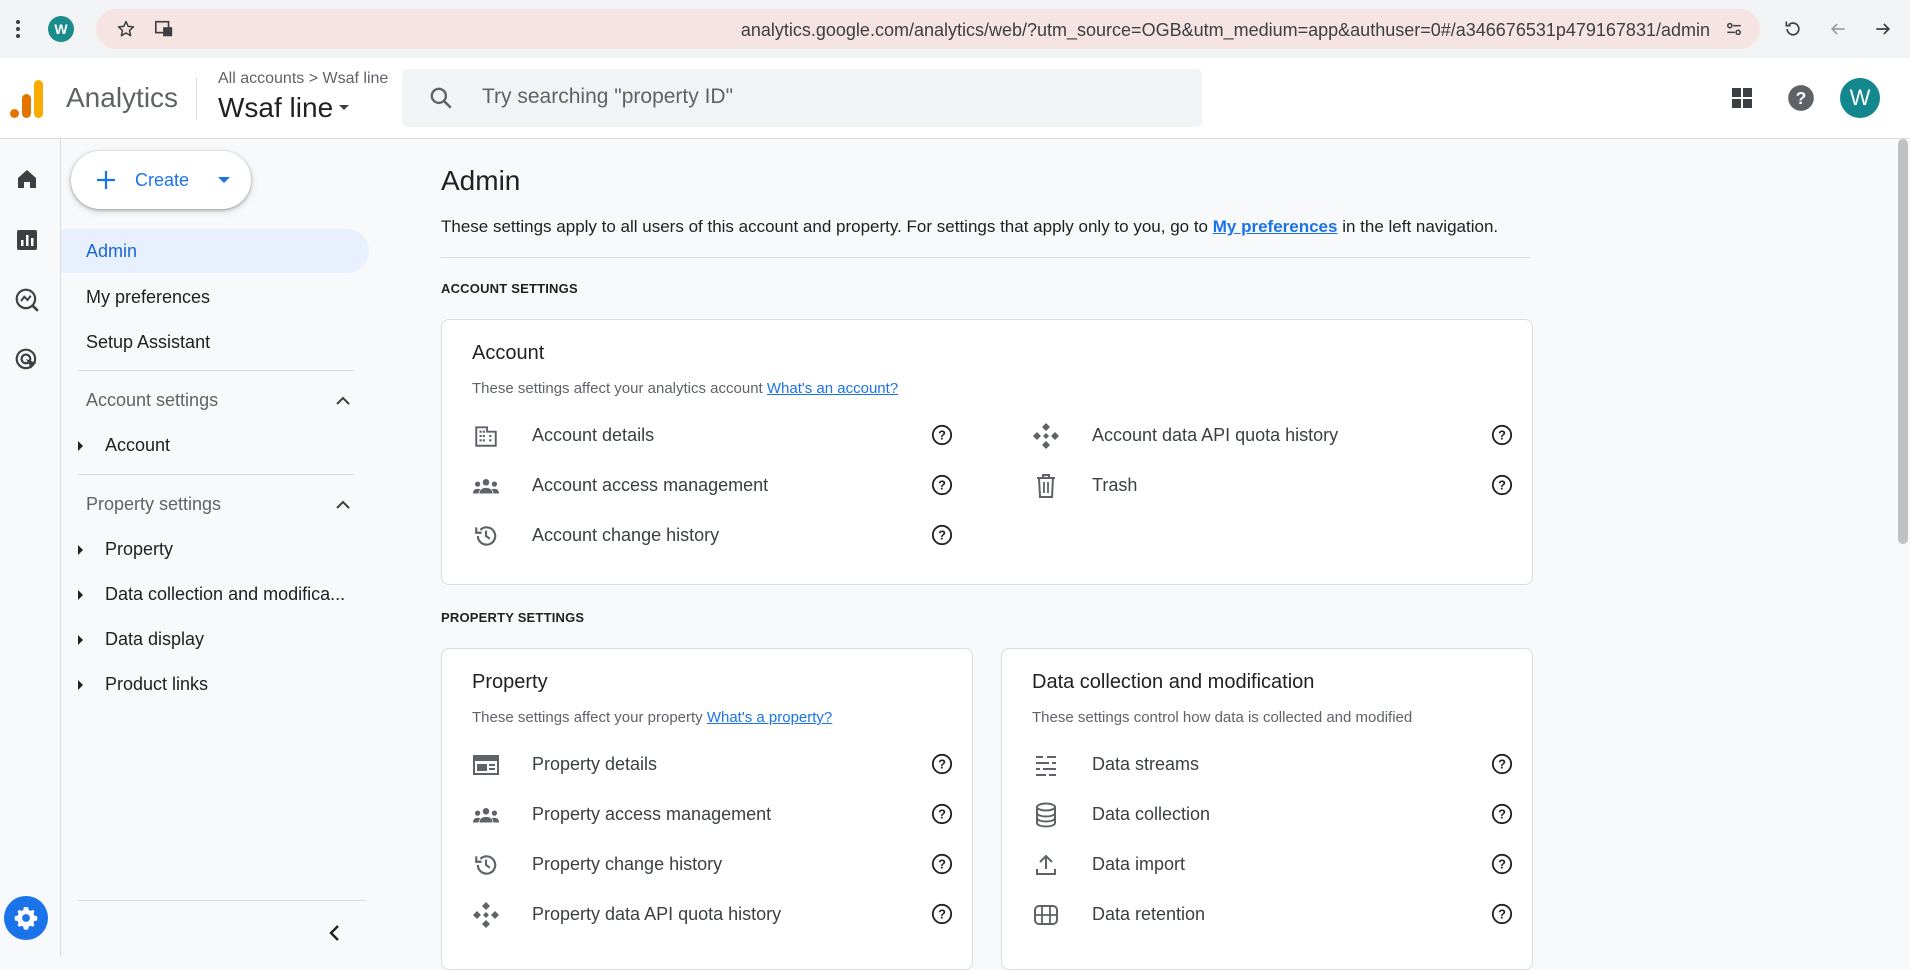 The width and height of the screenshot is (1910, 970). What do you see at coordinates (261, 78) in the screenshot?
I see `breadcrumb-all-accounts: All accounts` at bounding box center [261, 78].